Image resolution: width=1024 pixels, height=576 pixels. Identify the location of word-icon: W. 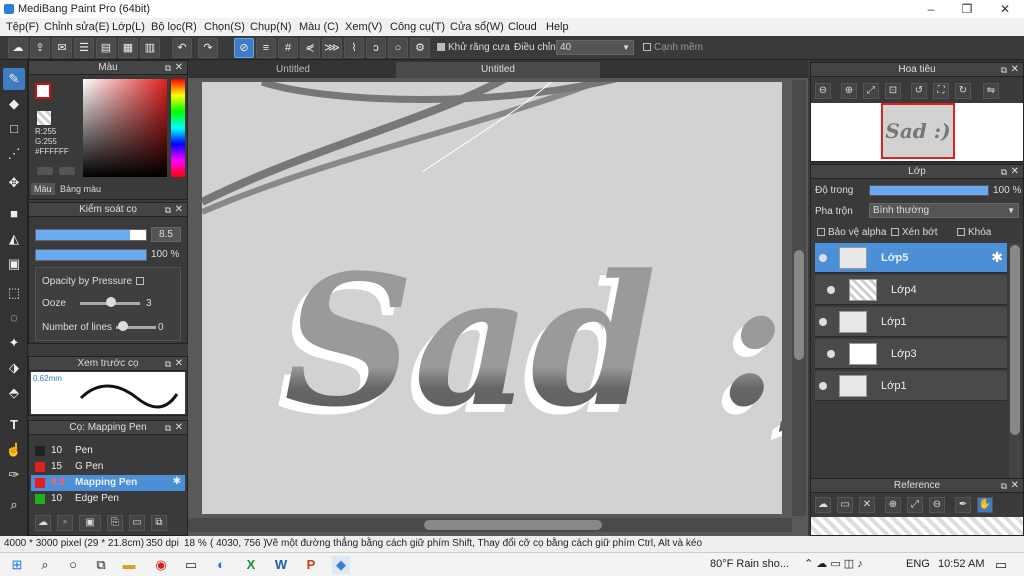
(281, 565).